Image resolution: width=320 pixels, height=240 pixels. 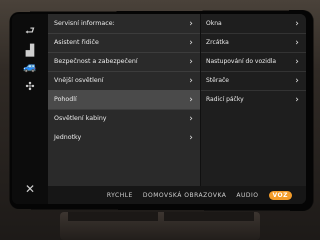 What do you see at coordinates (124, 24) in the screenshot?
I see `menu-item-servisni-informace: Servisní informace: ›` at bounding box center [124, 24].